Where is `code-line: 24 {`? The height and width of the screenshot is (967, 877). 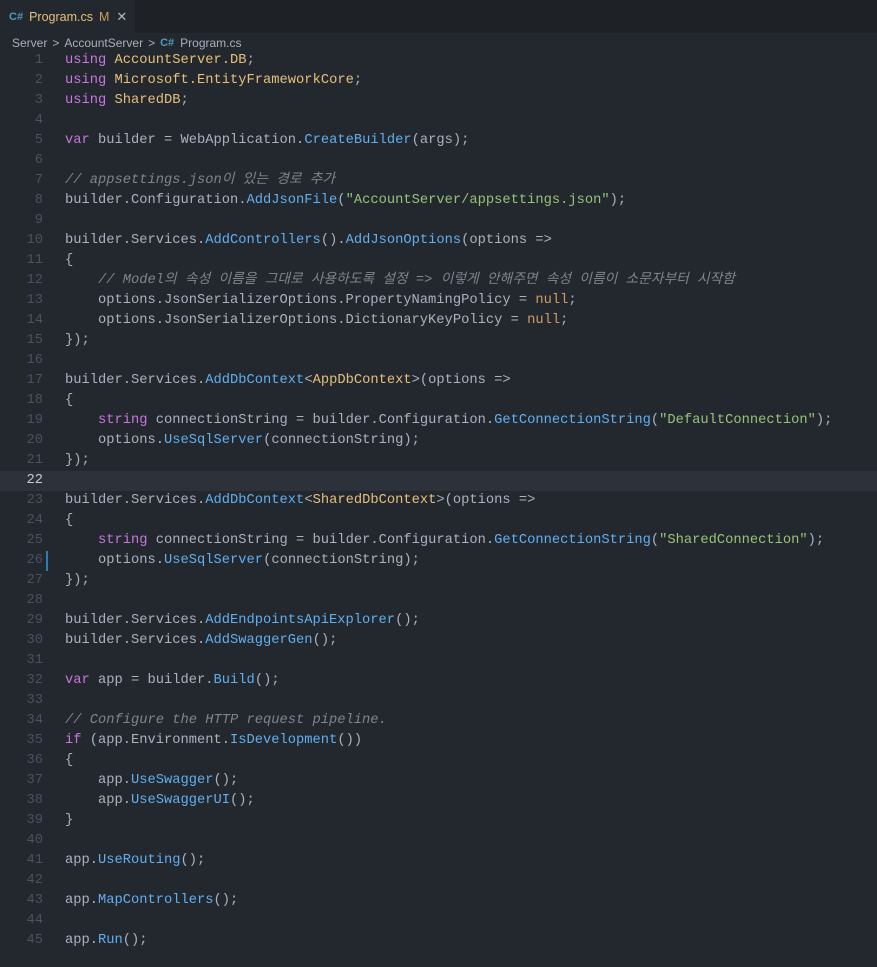 code-line: 24 { is located at coordinates (438, 521).